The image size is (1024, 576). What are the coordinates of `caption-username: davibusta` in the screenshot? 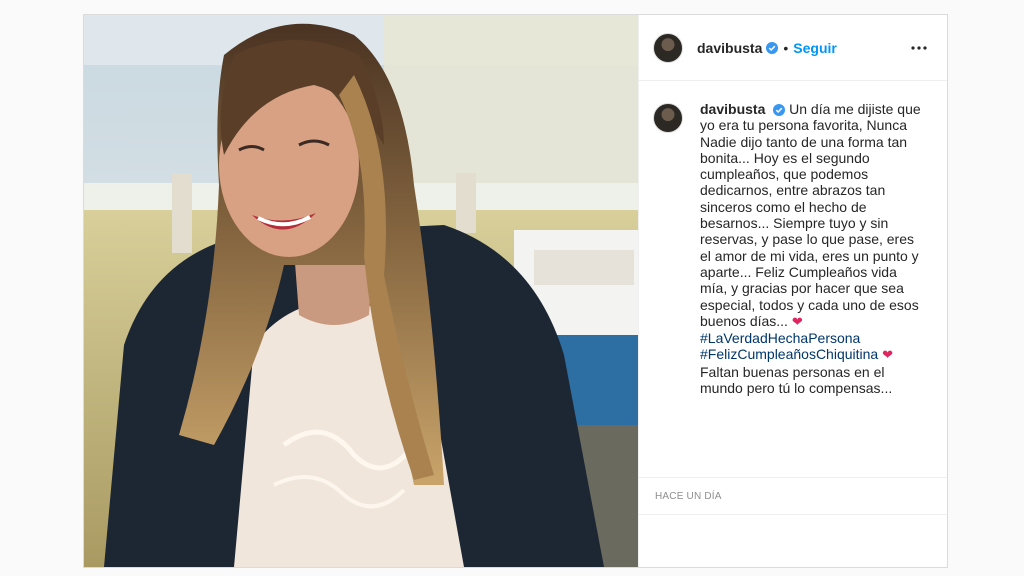 It's located at (732, 109).